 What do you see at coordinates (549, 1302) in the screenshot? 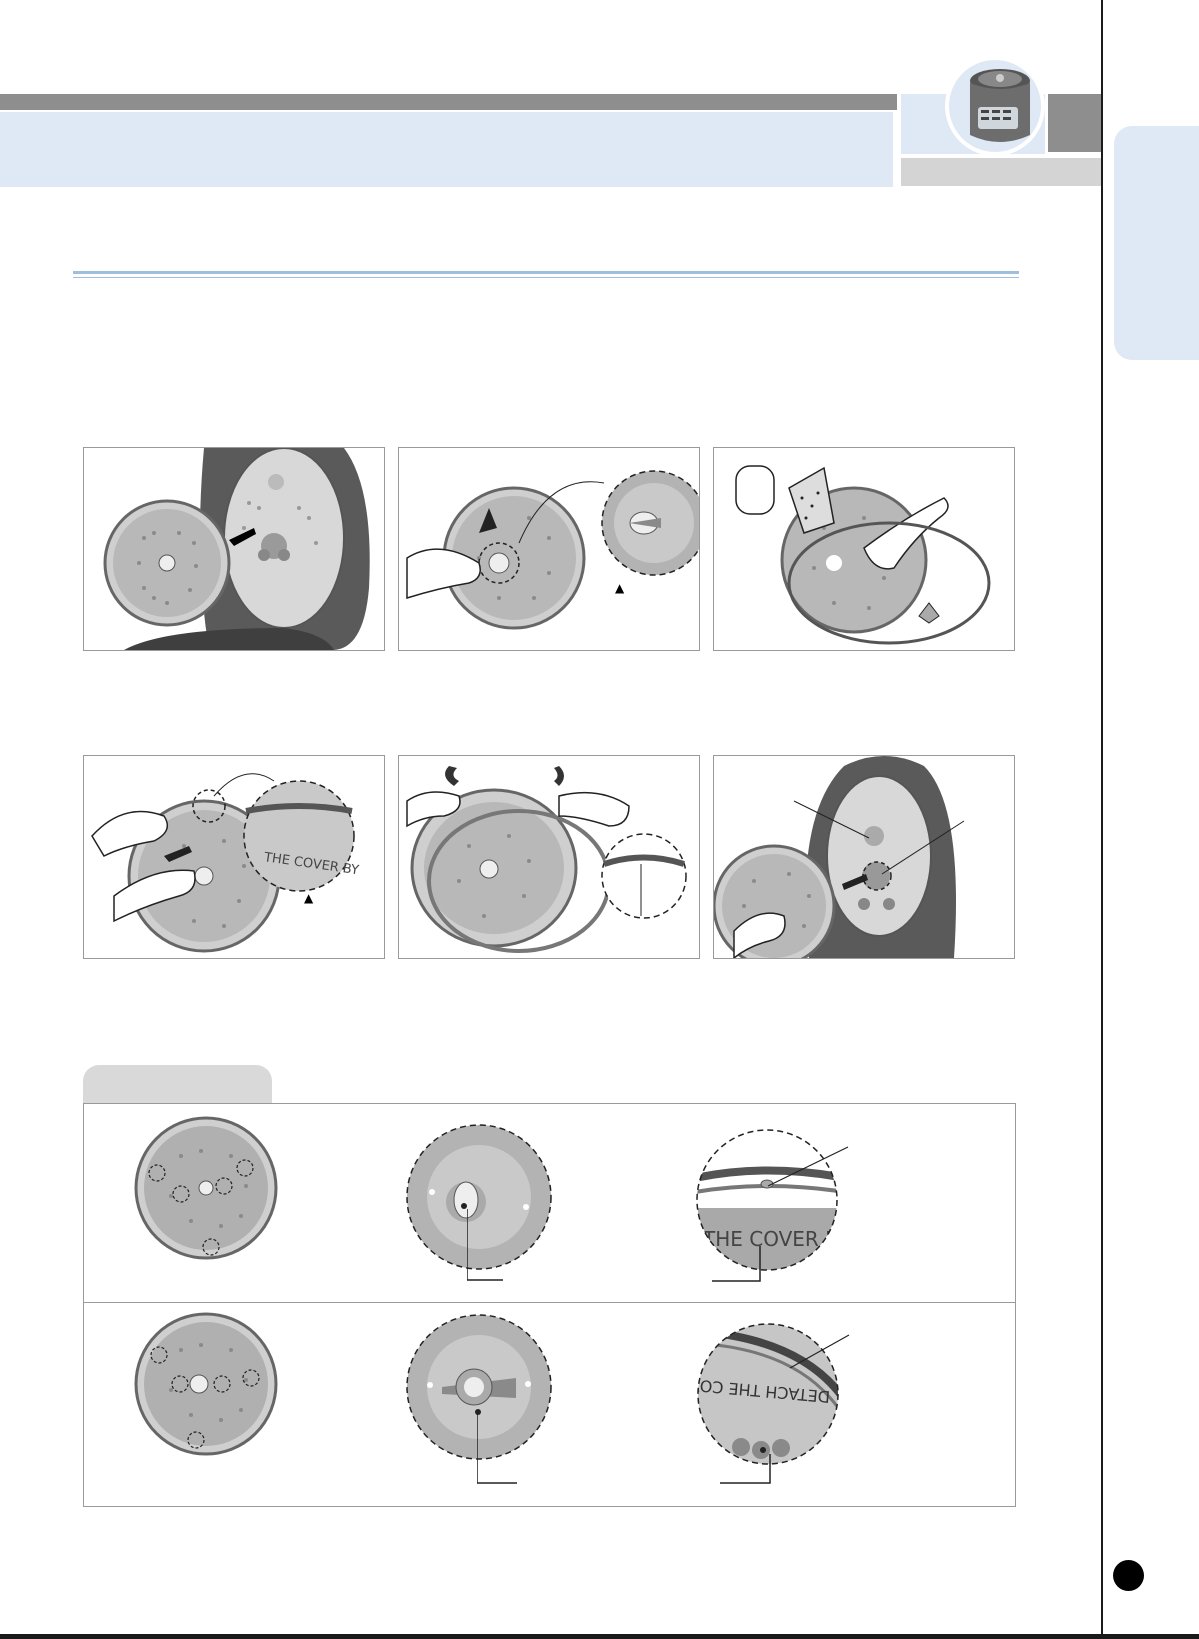
I see `reference-table-row-divider` at bounding box center [549, 1302].